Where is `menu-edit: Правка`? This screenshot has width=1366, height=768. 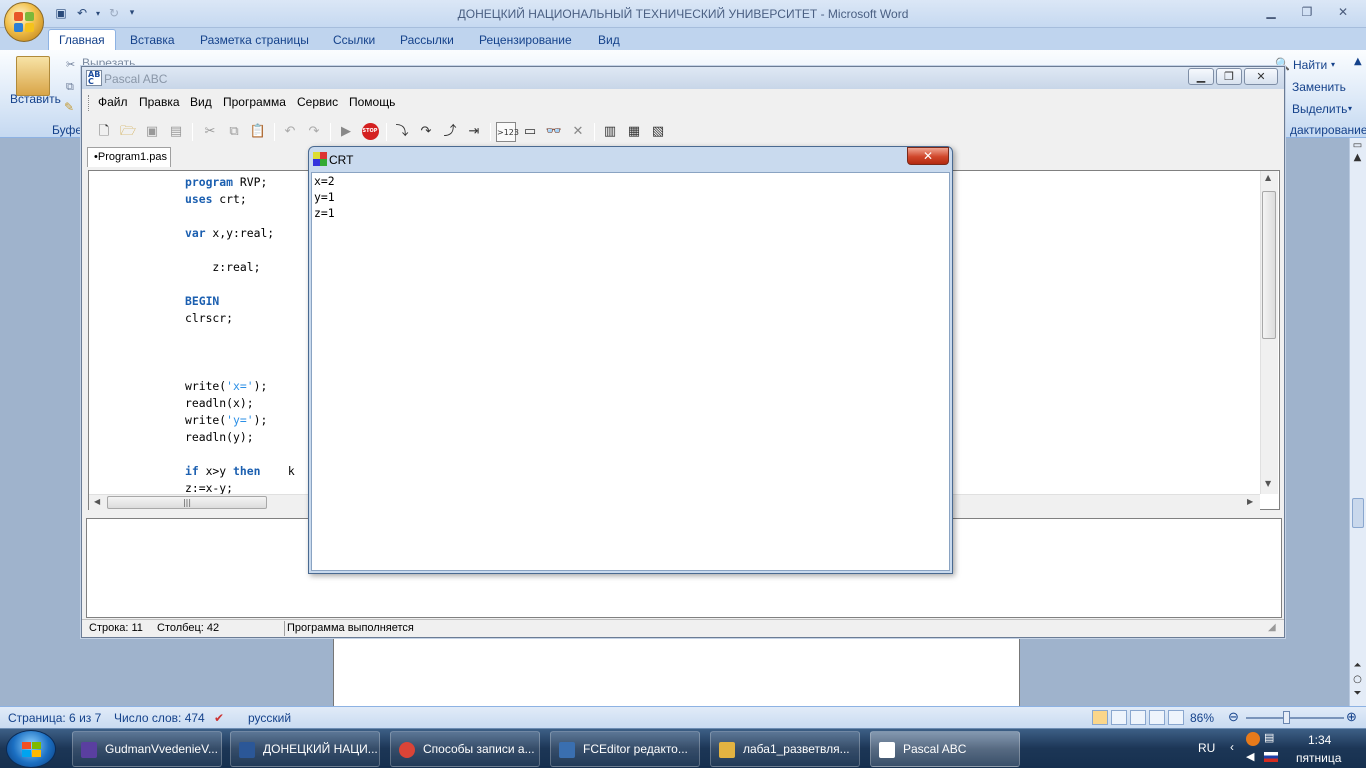
menu-edit: Правка is located at coordinates (159, 102).